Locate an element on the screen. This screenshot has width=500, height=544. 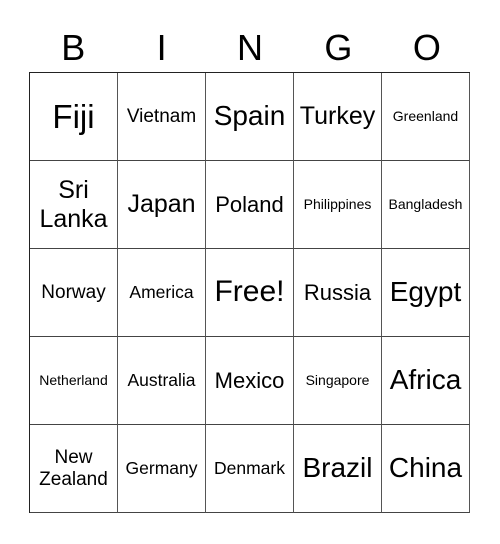
bingo-cell: Egypt is located at coordinates (426, 293).